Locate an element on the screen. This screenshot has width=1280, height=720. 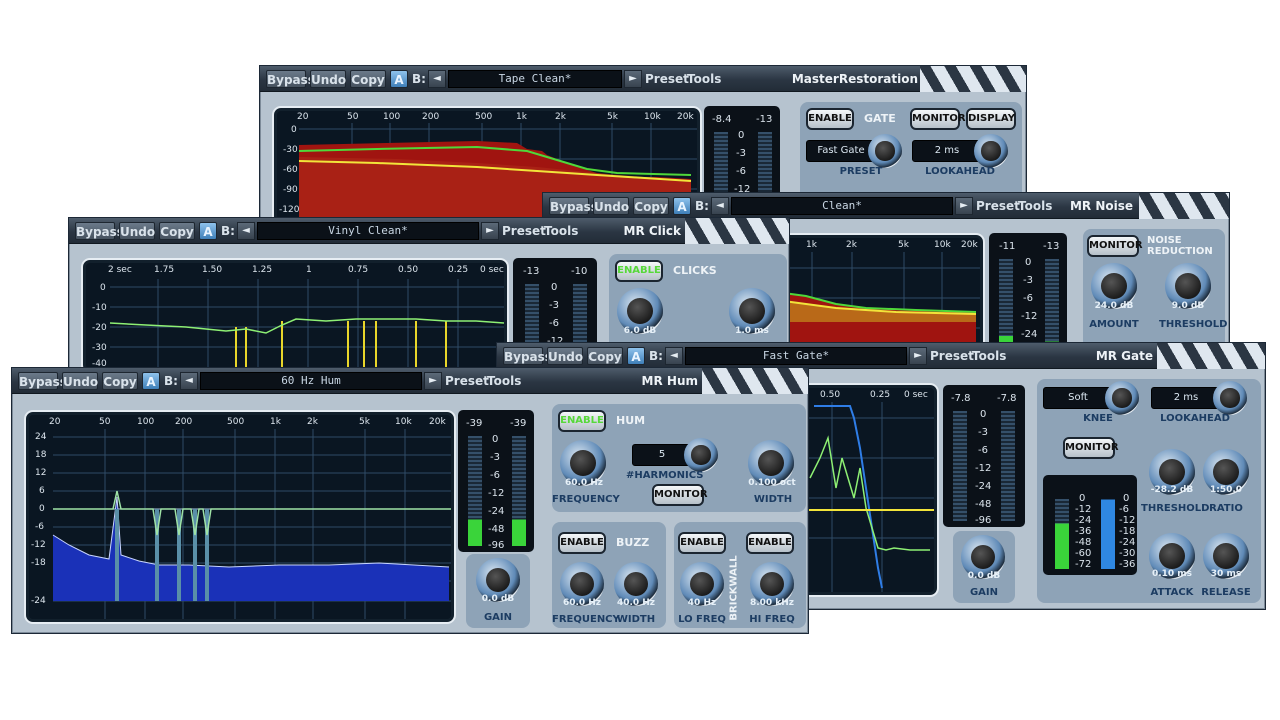
meter-bar-left is located at coordinates (1006, 306).